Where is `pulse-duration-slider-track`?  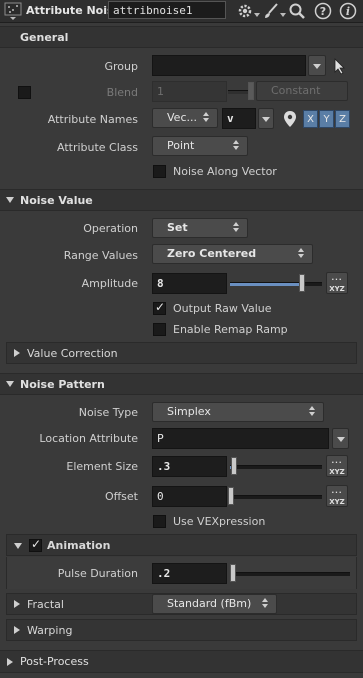
pulse-duration-slider-track is located at coordinates (290, 574).